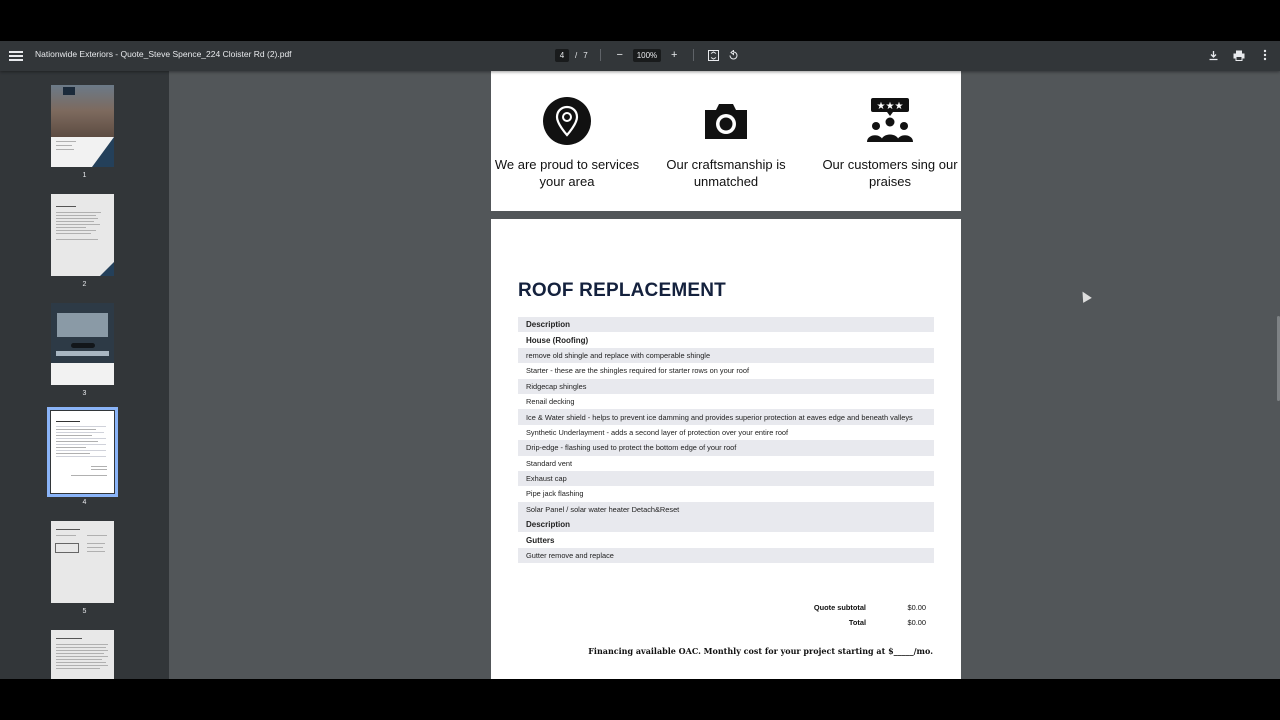  Describe the element at coordinates (549, 463) in the screenshot. I see `table-row: Standard vent` at that location.